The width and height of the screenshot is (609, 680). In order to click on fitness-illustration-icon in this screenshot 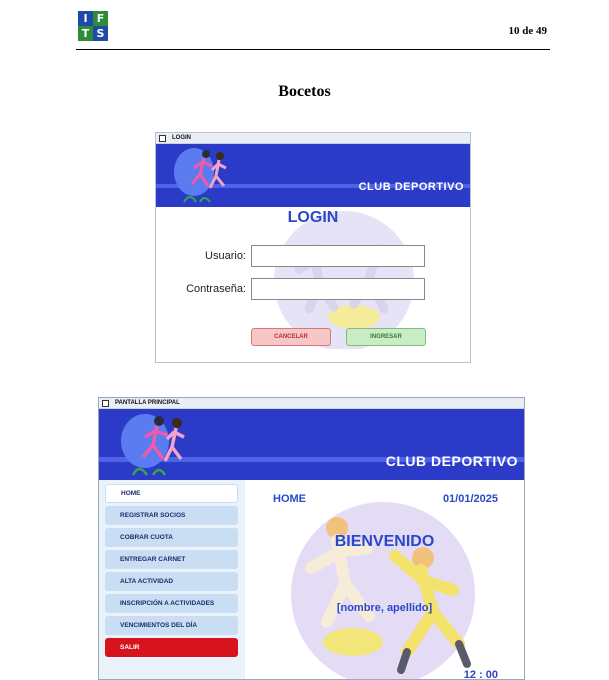, I will do `click(383, 590)`.